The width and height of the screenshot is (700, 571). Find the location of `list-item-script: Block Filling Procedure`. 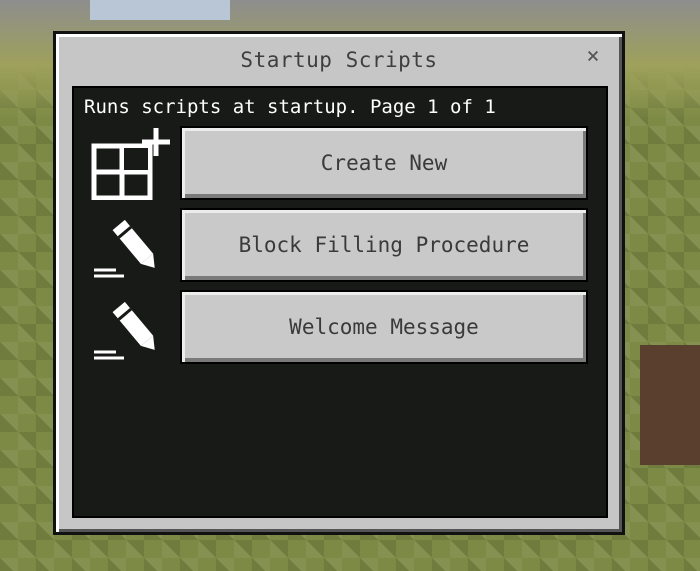

list-item-script: Block Filling Procedure is located at coordinates (341, 245).